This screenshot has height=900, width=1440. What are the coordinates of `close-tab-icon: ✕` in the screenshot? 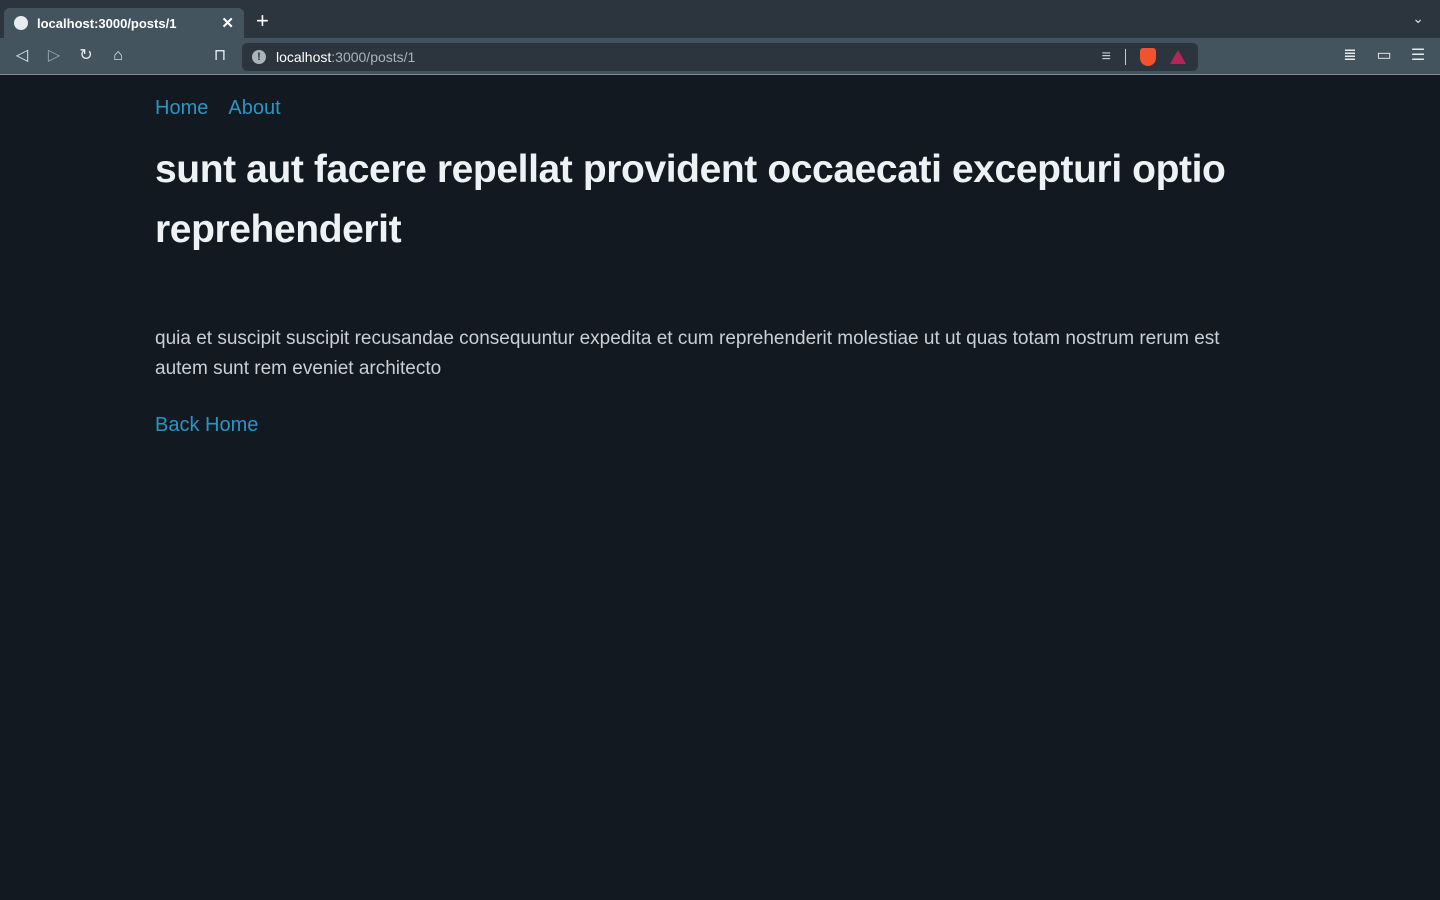 It's located at (227, 23).